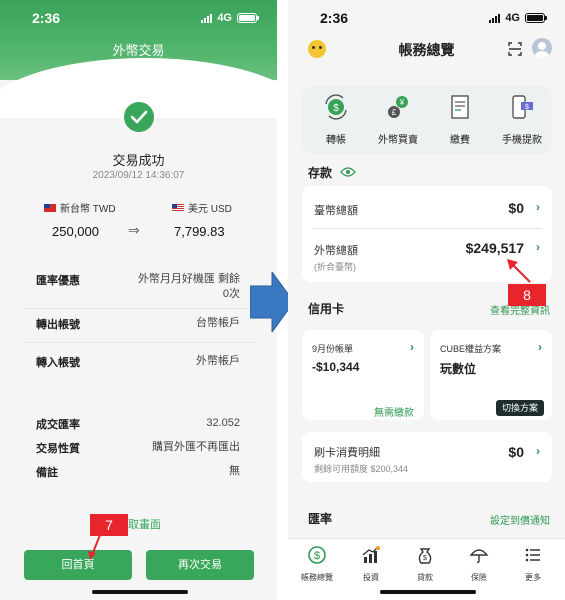 Image resolution: width=565 pixels, height=600 pixels. What do you see at coordinates (218, 323) in the screenshot?
I see `detail-value: 台幣帳戶` at bounding box center [218, 323].